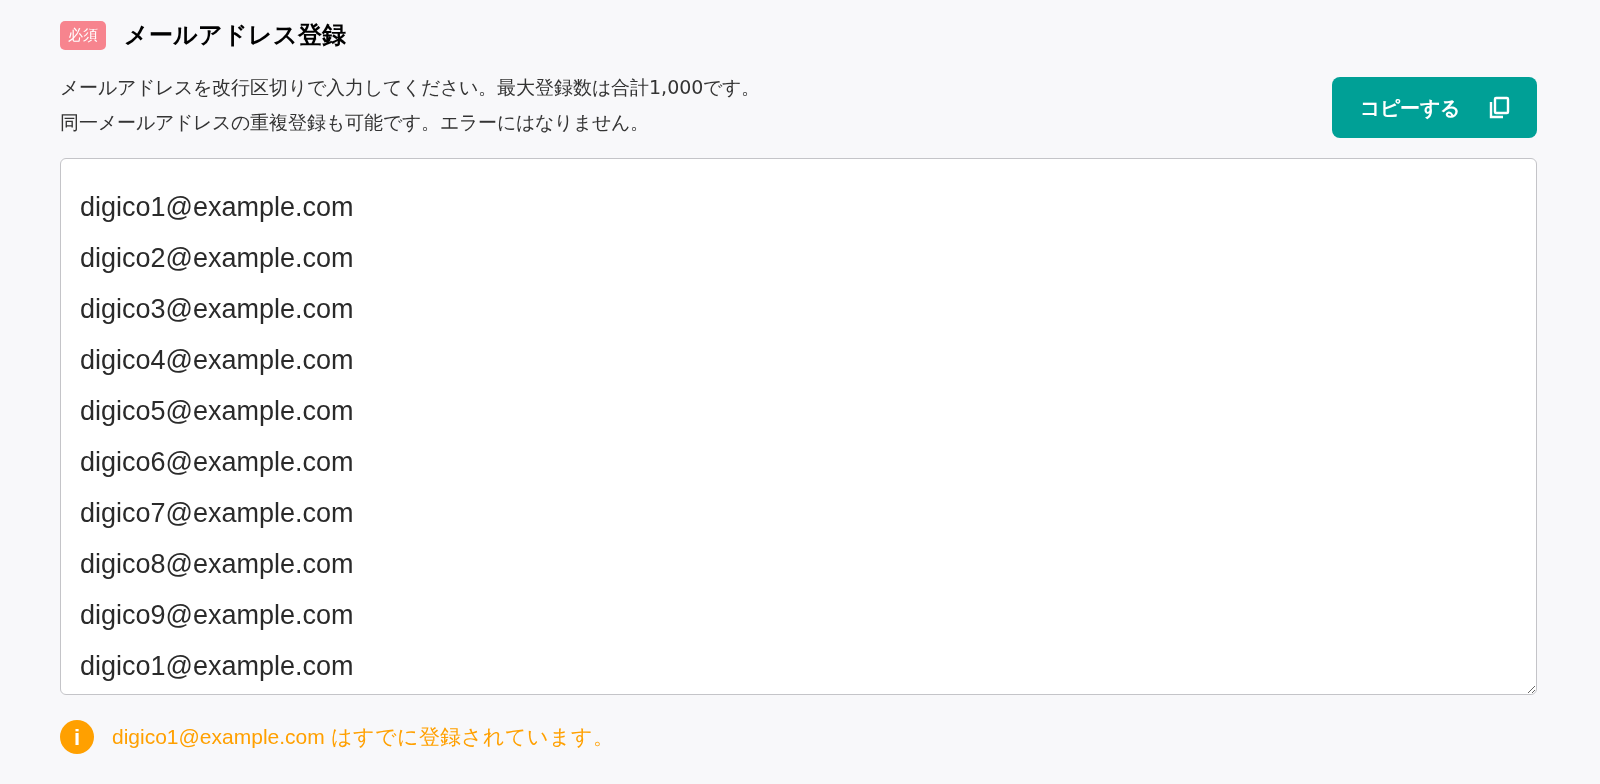  I want to click on description-text: 同一メールアドレスの重複登録も可能です。エラーにはなりません。, so click(355, 122).